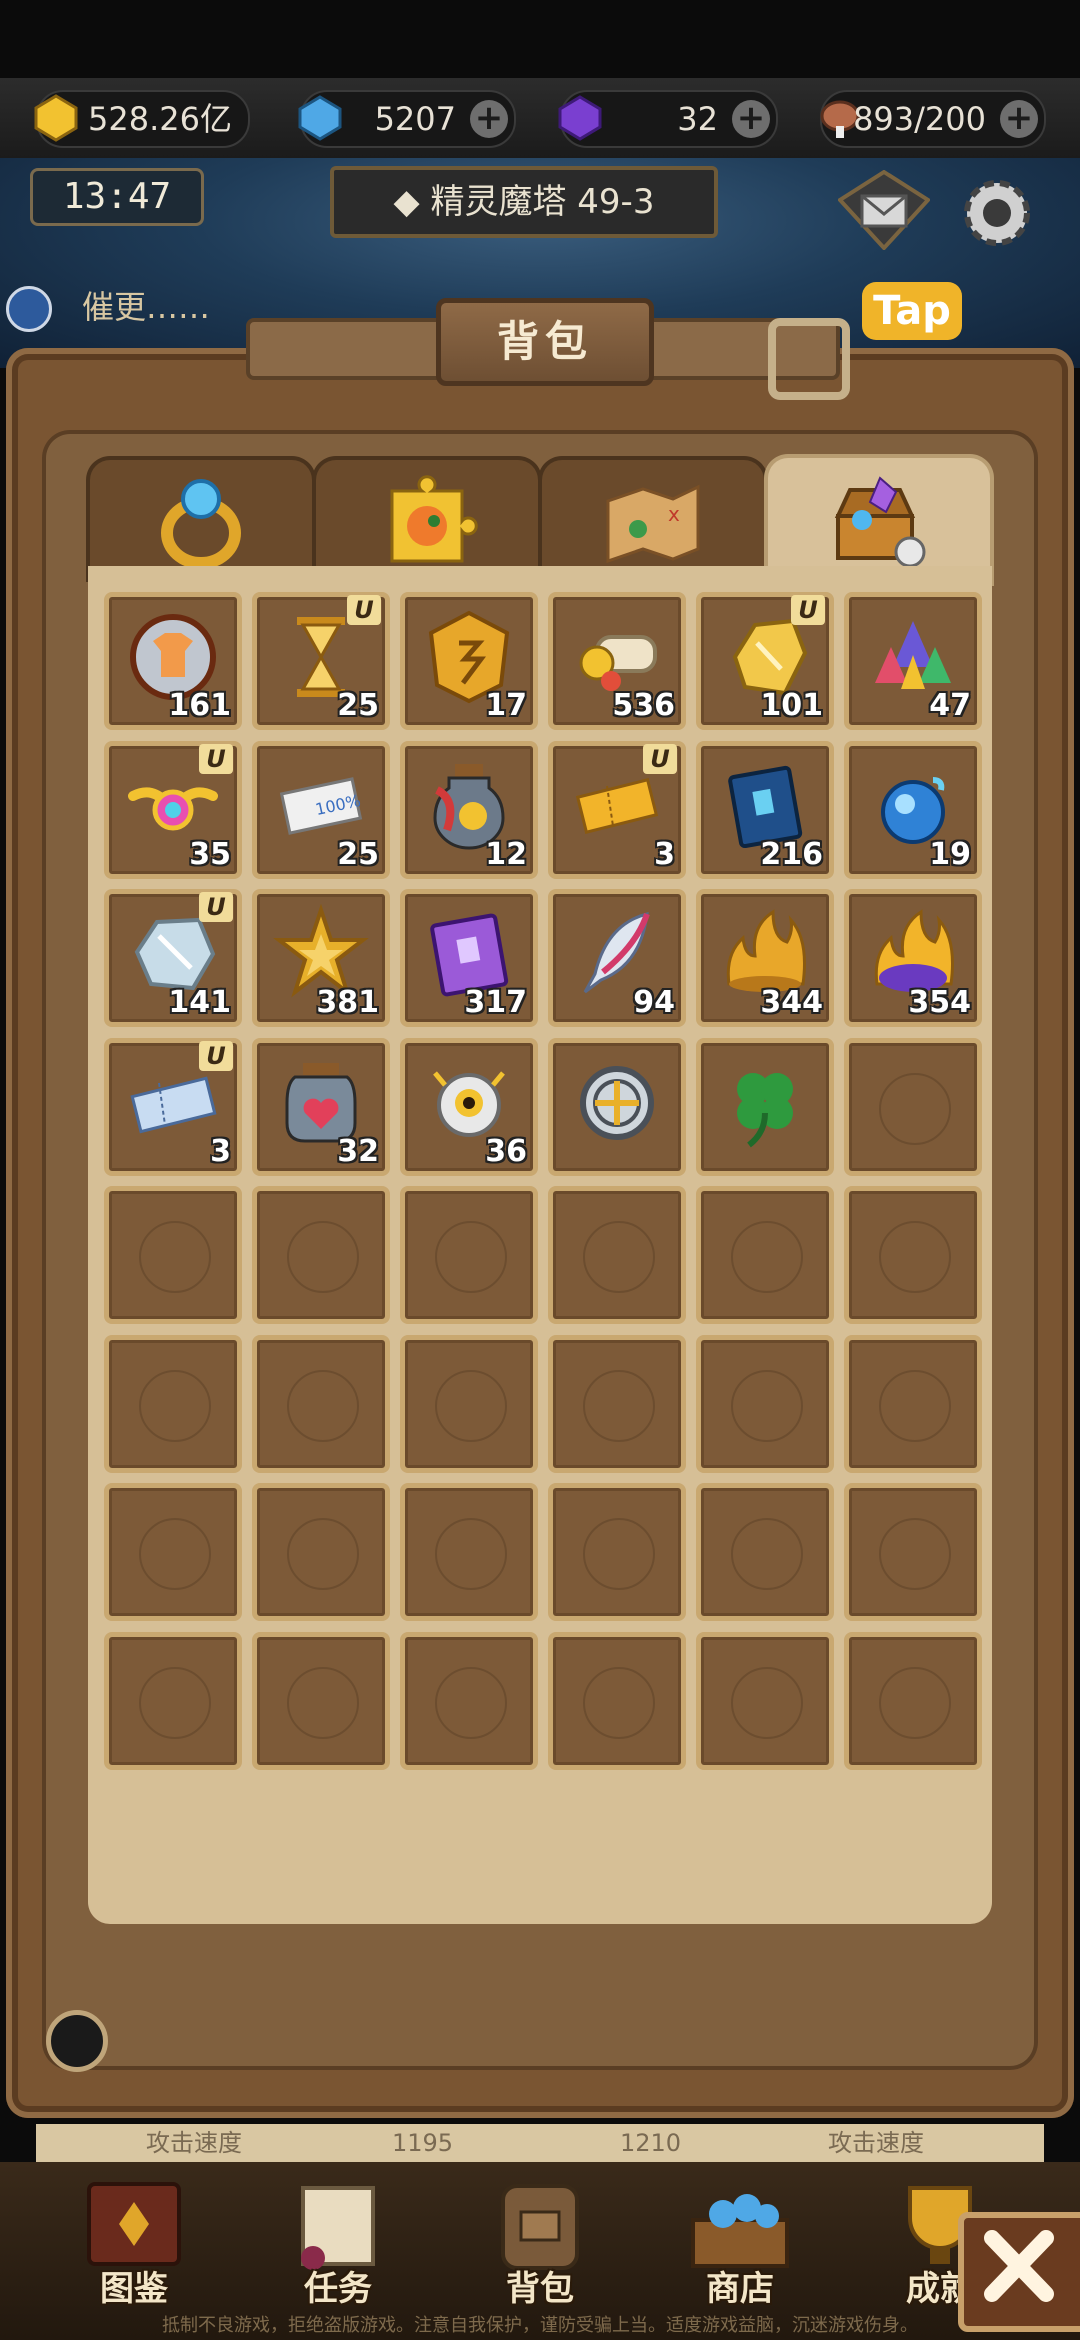 This screenshot has height=2340, width=1080. Describe the element at coordinates (791, 854) in the screenshot. I see `item-count: 216` at that location.